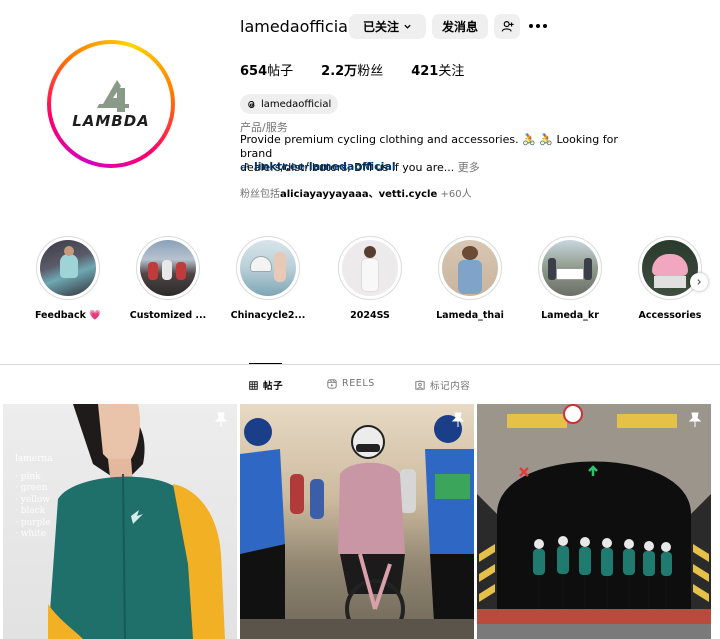 This screenshot has height=639, width=720. What do you see at coordinates (253, 385) in the screenshot?
I see `grid-icon` at bounding box center [253, 385].